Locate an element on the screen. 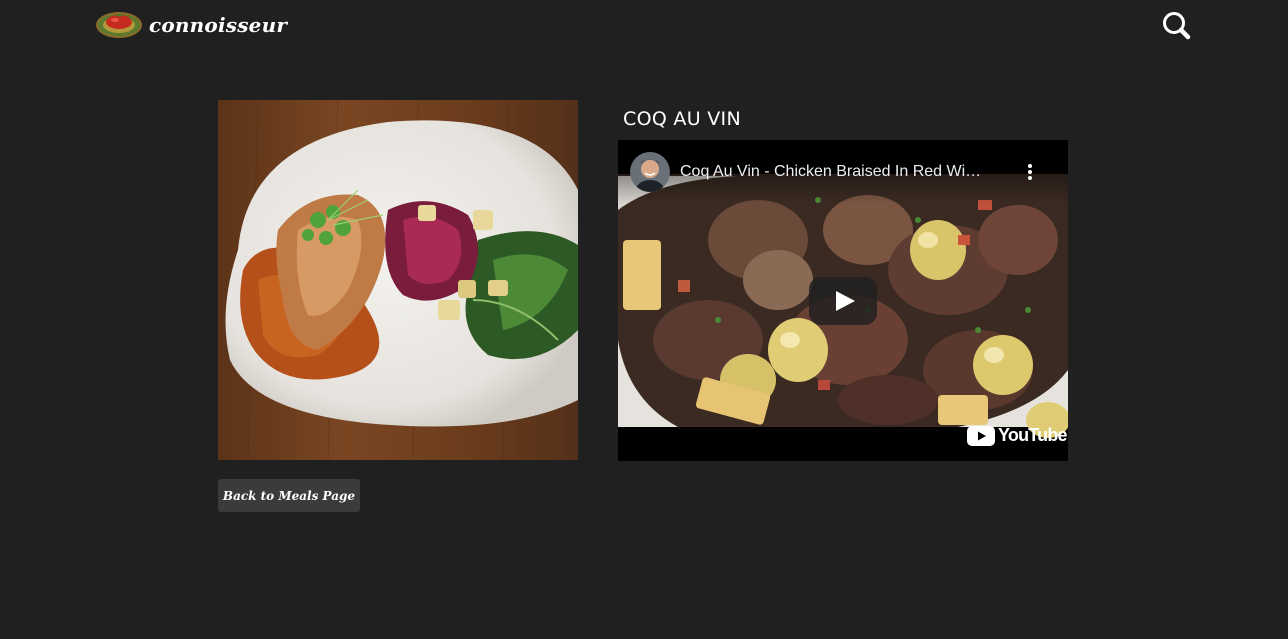 Image resolution: width=1288 pixels, height=639 pixels. channel-avatar is located at coordinates (650, 172).